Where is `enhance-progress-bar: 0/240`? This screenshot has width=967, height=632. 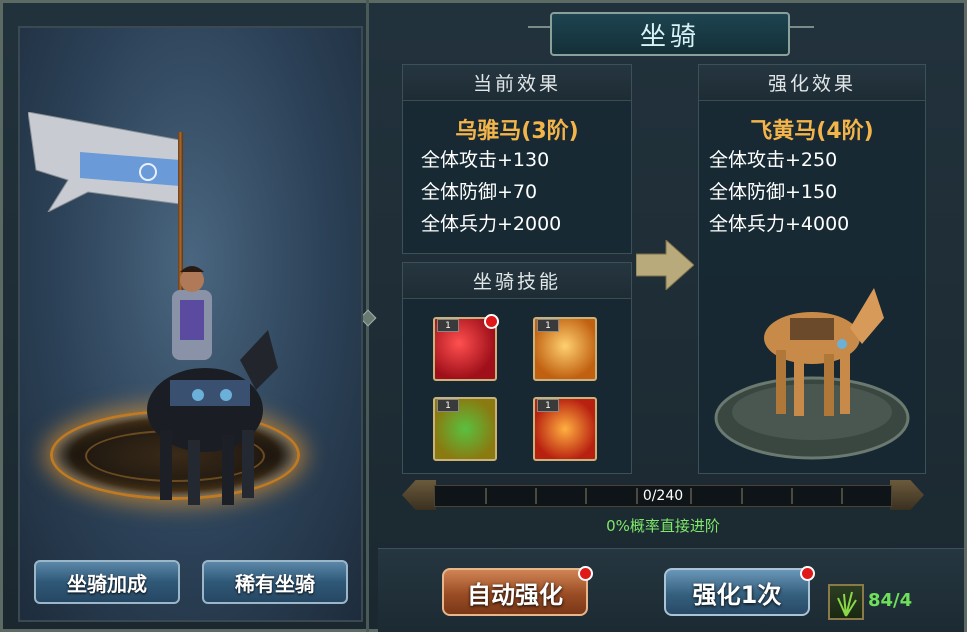
enhance-progress-bar: 0/240 is located at coordinates (663, 495).